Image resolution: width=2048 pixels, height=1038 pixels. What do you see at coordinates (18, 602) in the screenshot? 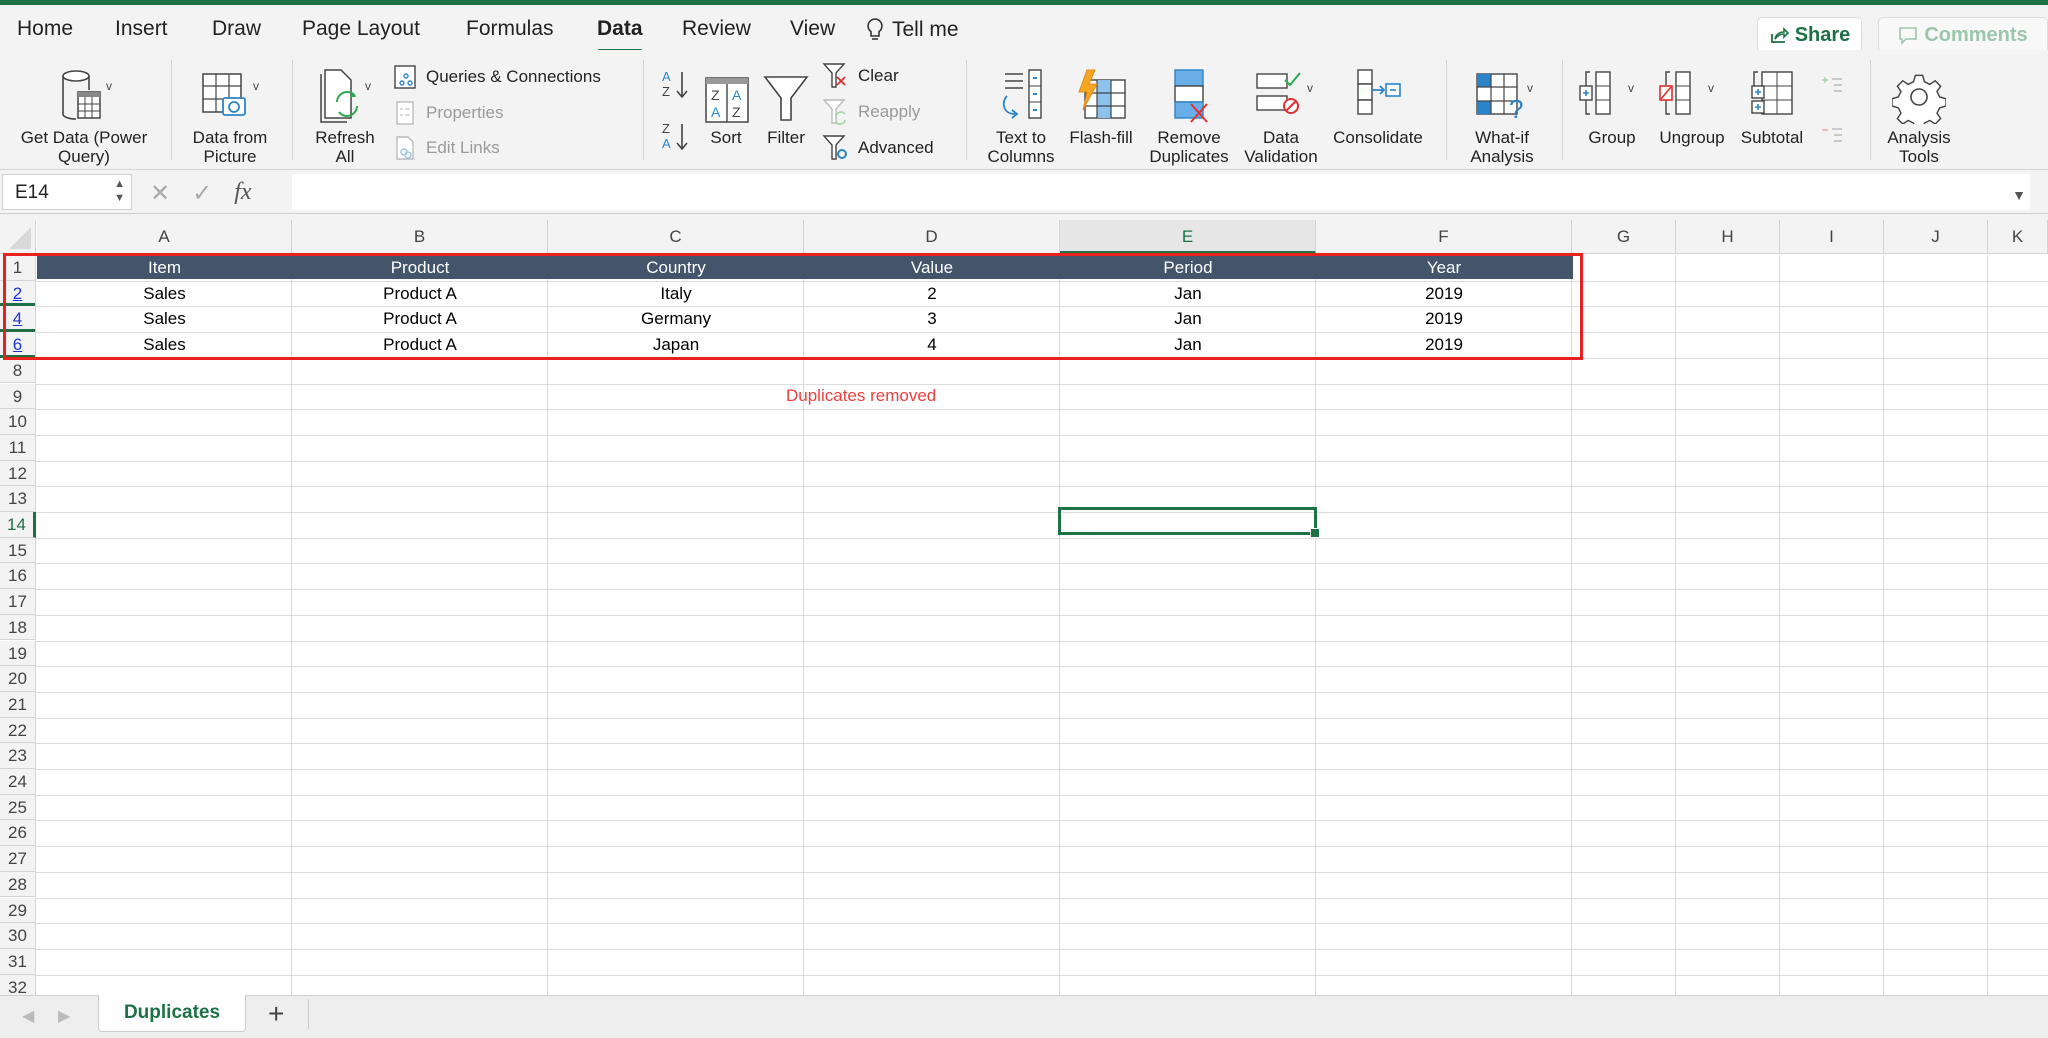
I see `row-header-17: 17` at bounding box center [18, 602].